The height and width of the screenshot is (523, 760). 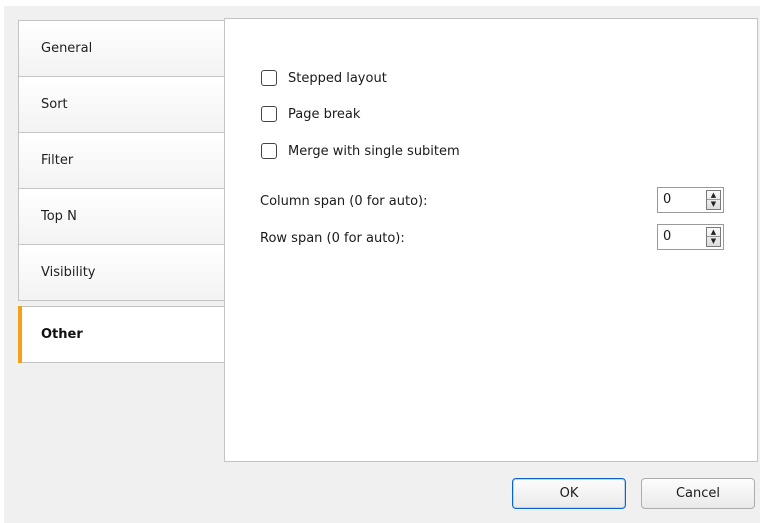 What do you see at coordinates (269, 78) in the screenshot?
I see `stepped-layout-checkbox` at bounding box center [269, 78].